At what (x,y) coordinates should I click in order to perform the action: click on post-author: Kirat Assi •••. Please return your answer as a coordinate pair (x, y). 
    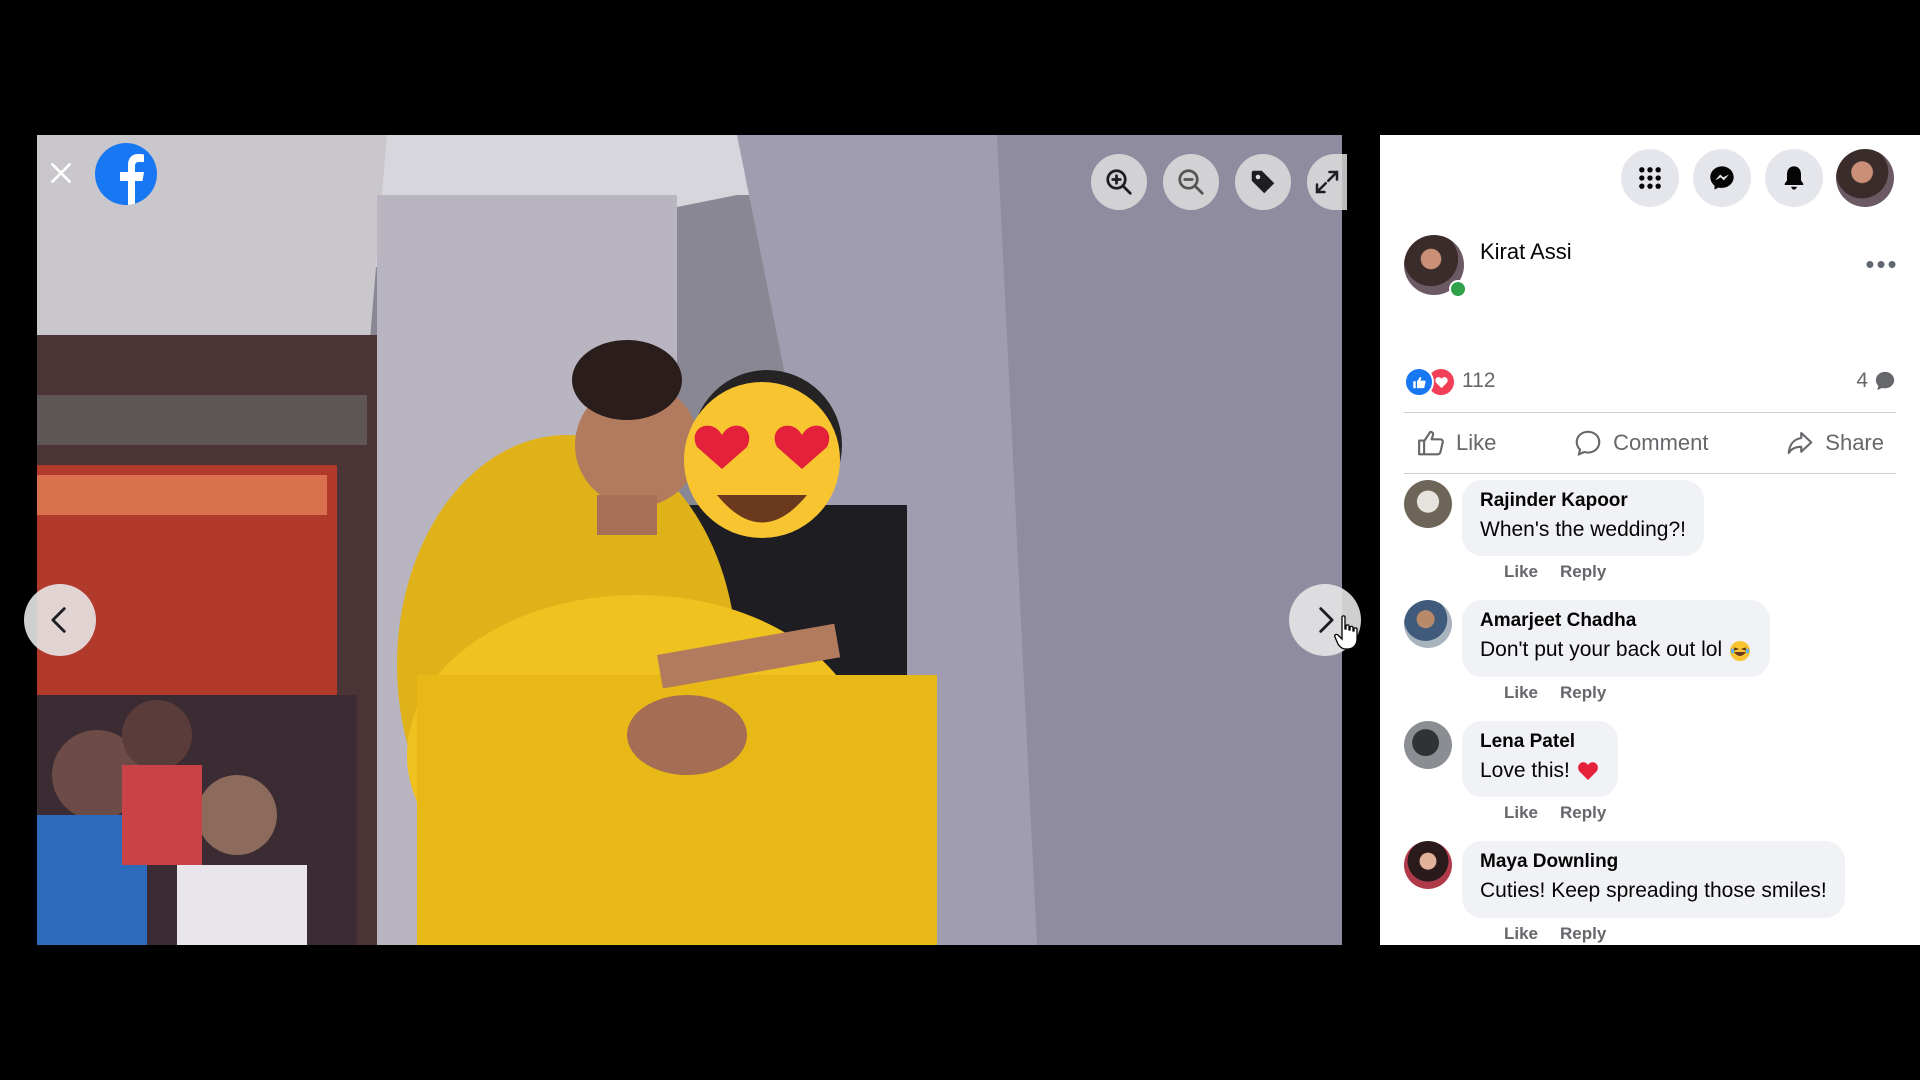
    Looking at the image, I should click on (1654, 270).